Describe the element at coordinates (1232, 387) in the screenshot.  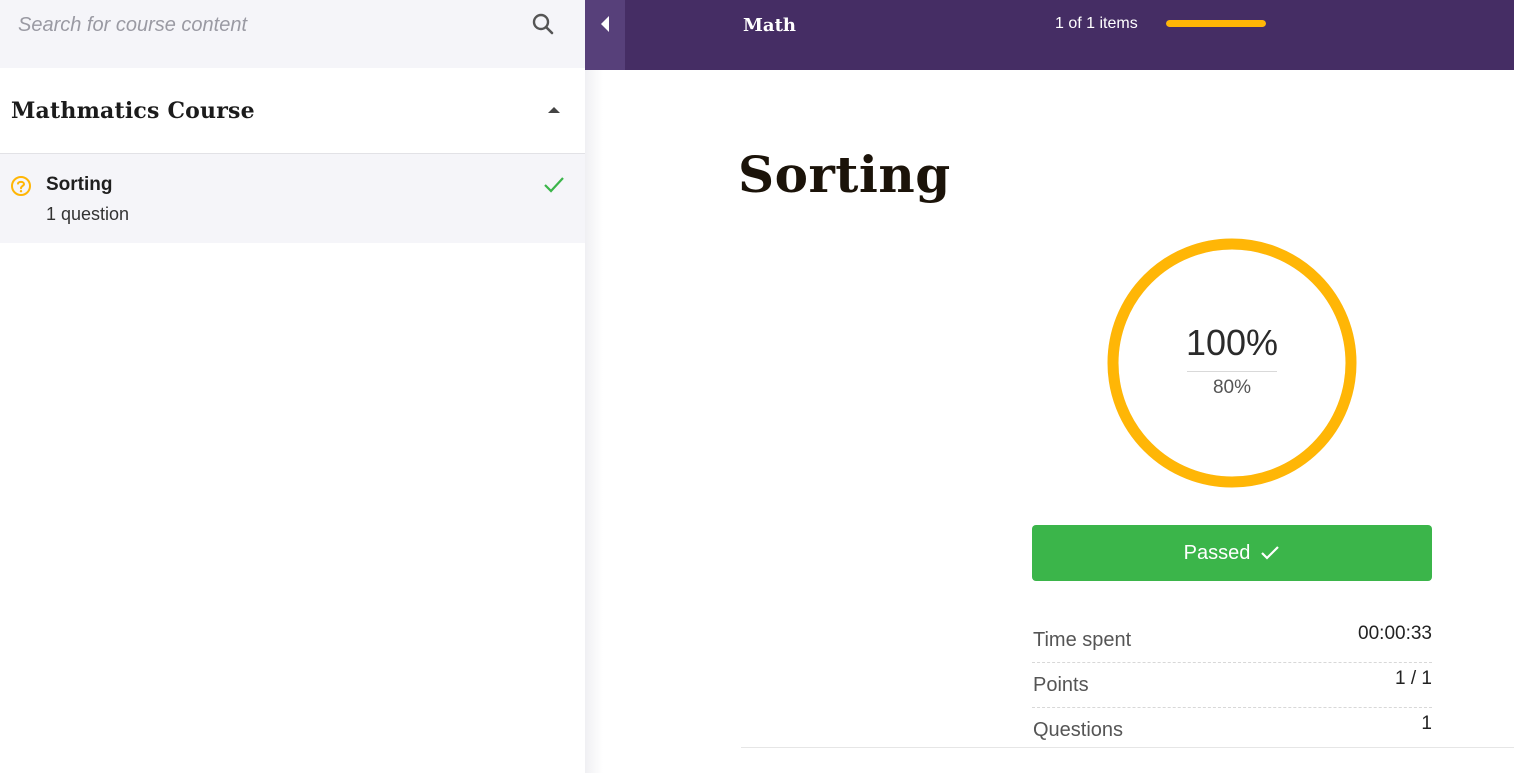
I see `passing-grade: 80%` at that location.